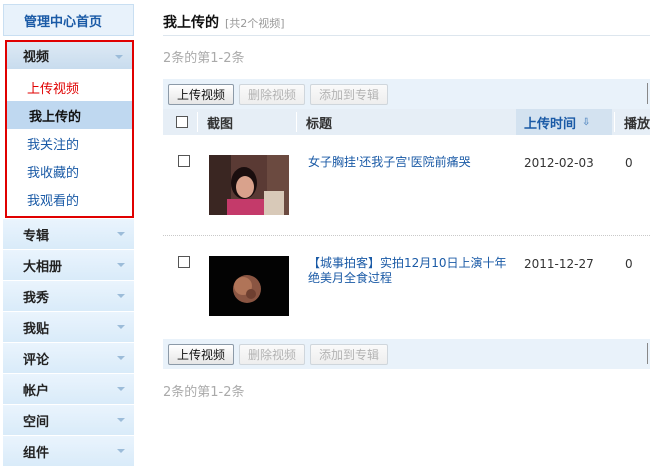 This screenshot has width=650, height=467. Describe the element at coordinates (36, 298) in the screenshot. I see `sidebar-section-label: 我秀` at that location.